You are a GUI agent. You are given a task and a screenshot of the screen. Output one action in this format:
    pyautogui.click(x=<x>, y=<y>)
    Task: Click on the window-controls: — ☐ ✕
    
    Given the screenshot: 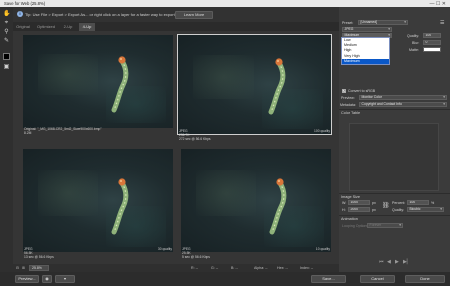 What is the action you would take?
    pyautogui.click(x=438, y=4)
    